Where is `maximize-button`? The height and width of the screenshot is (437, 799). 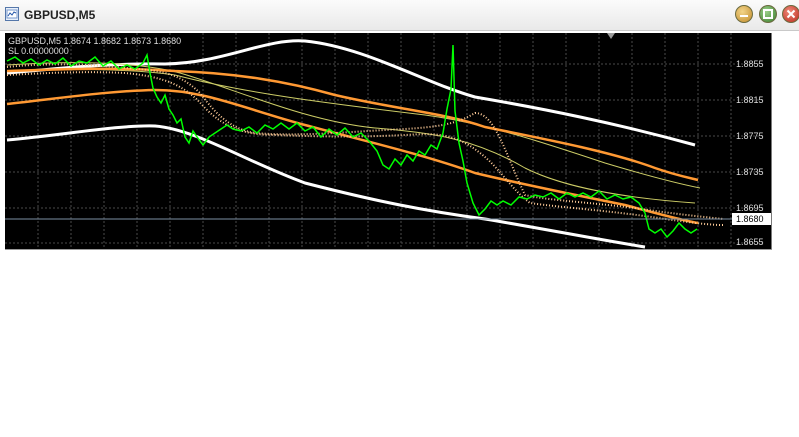
maximize-button is located at coordinates (768, 14).